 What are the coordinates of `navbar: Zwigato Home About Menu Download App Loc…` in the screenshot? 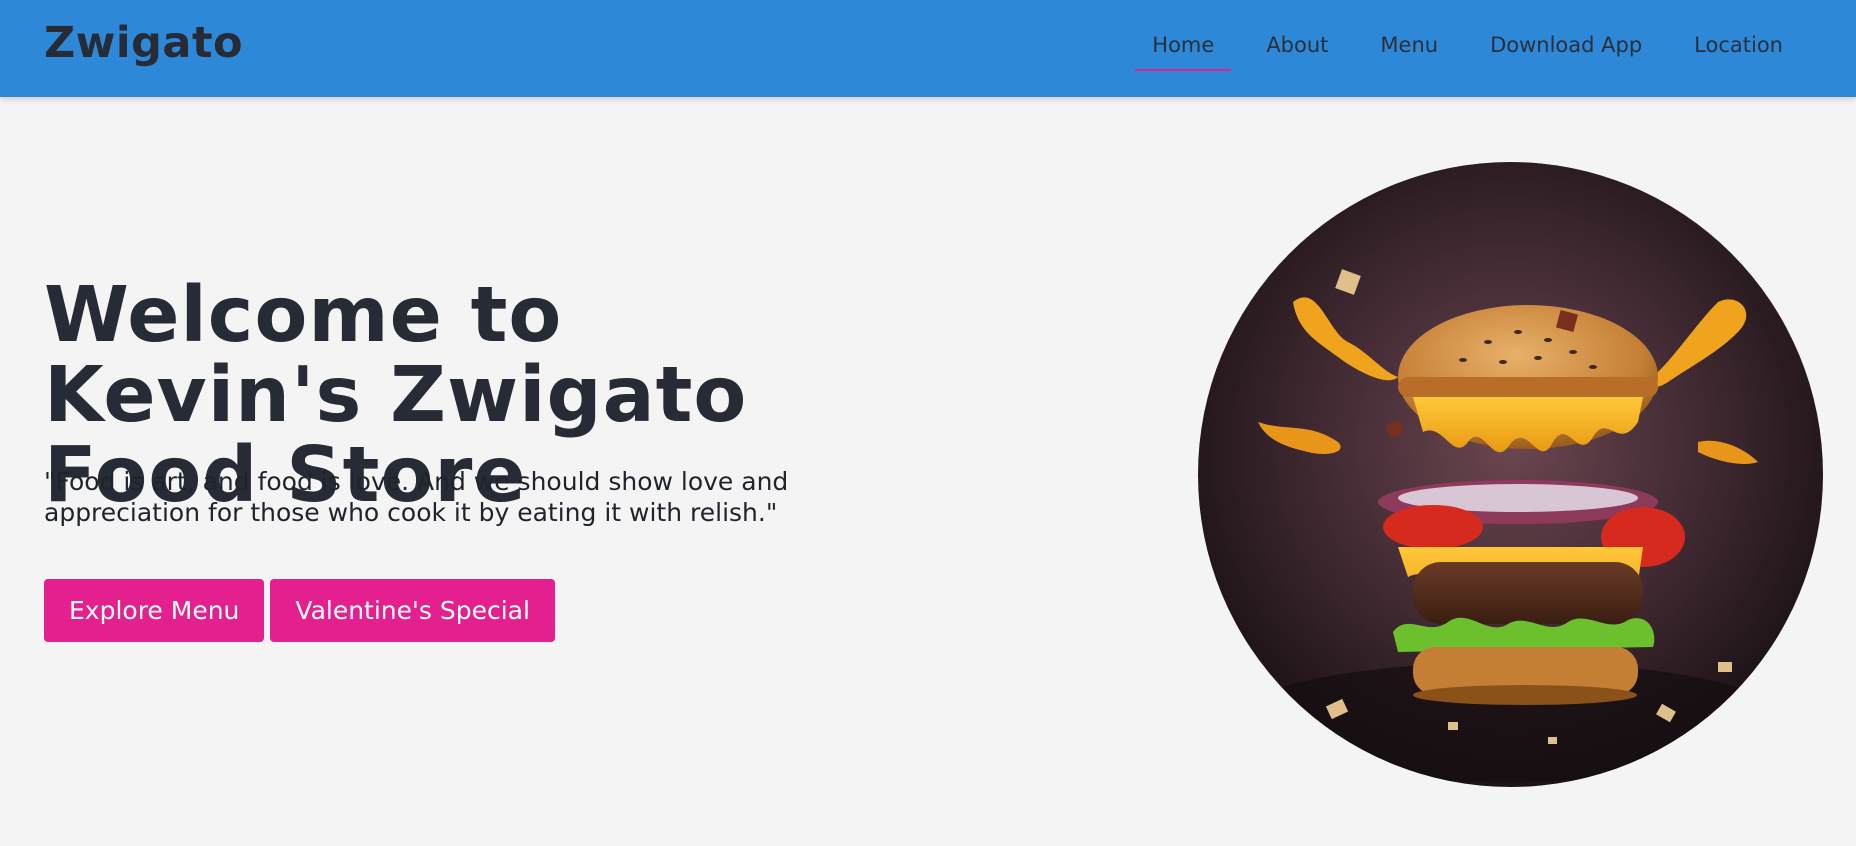 It's located at (928, 48).